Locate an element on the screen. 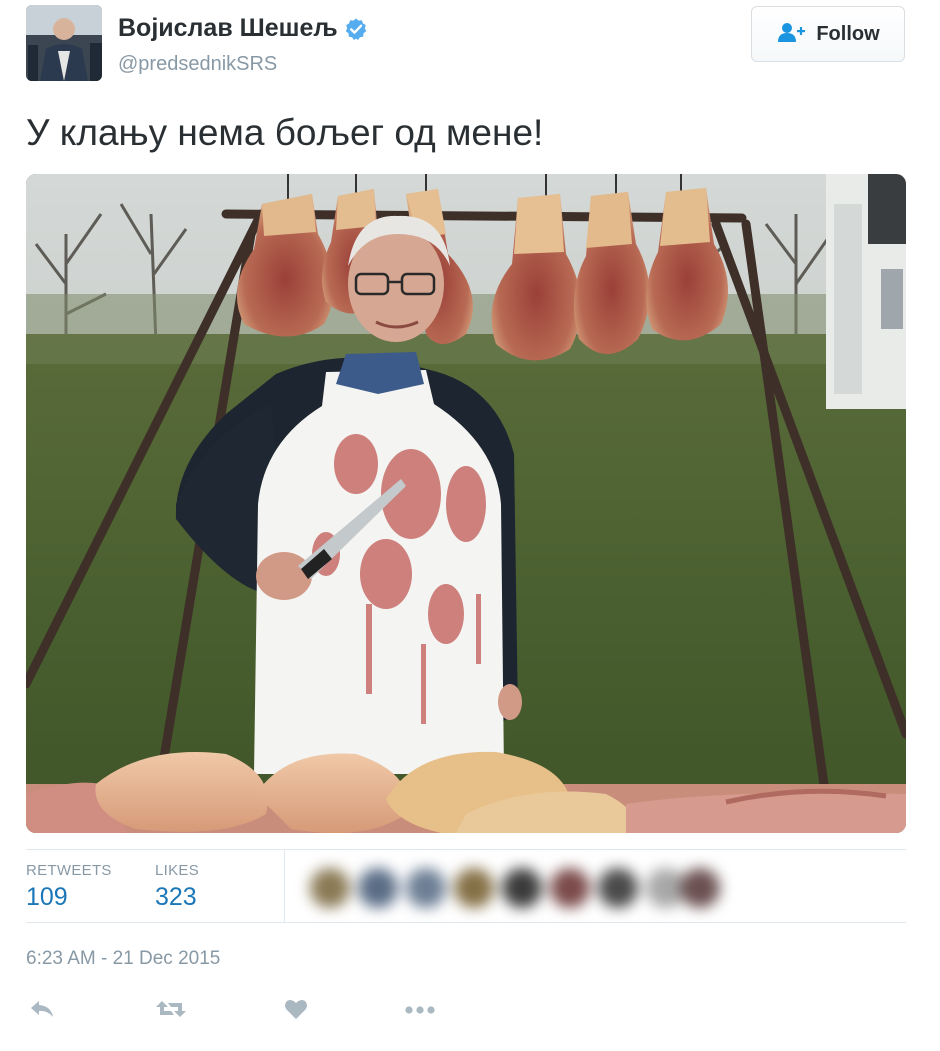 This screenshot has height=1051, width=940. author-name-row: Војислав Шешељ is located at coordinates (243, 28).